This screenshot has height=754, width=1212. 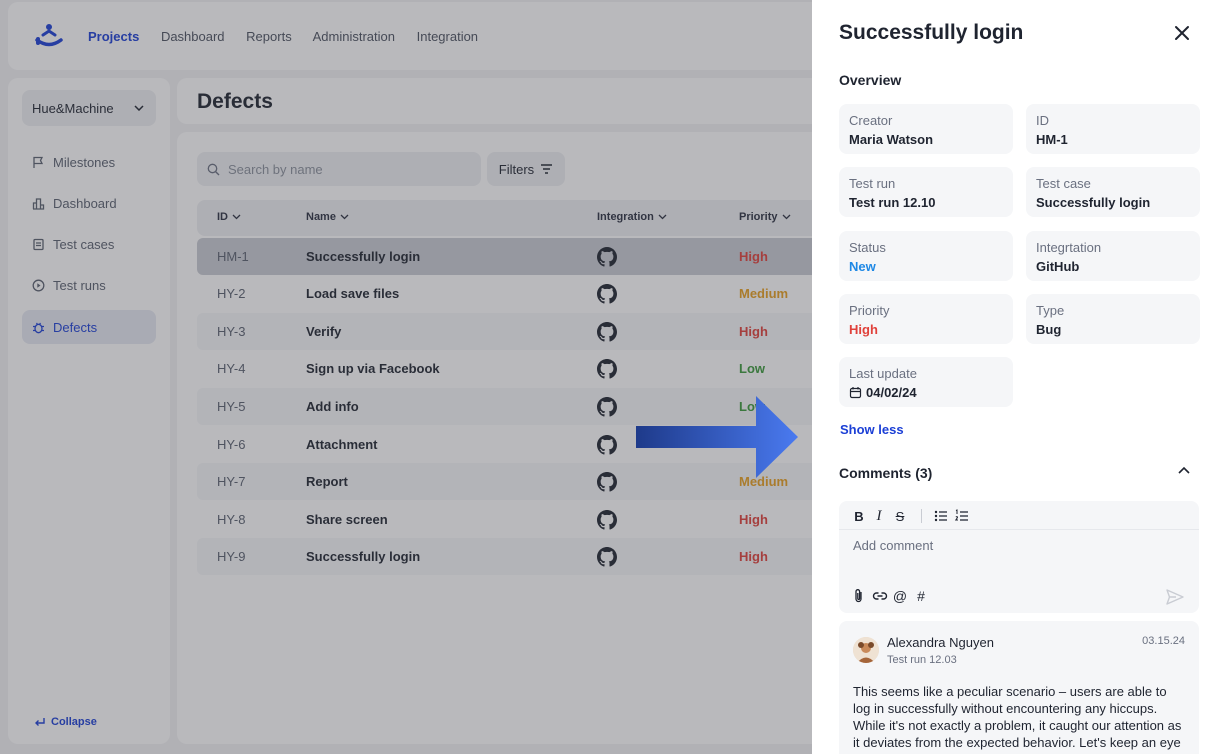 What do you see at coordinates (879, 516) in the screenshot?
I see `italic-icon: I` at bounding box center [879, 516].